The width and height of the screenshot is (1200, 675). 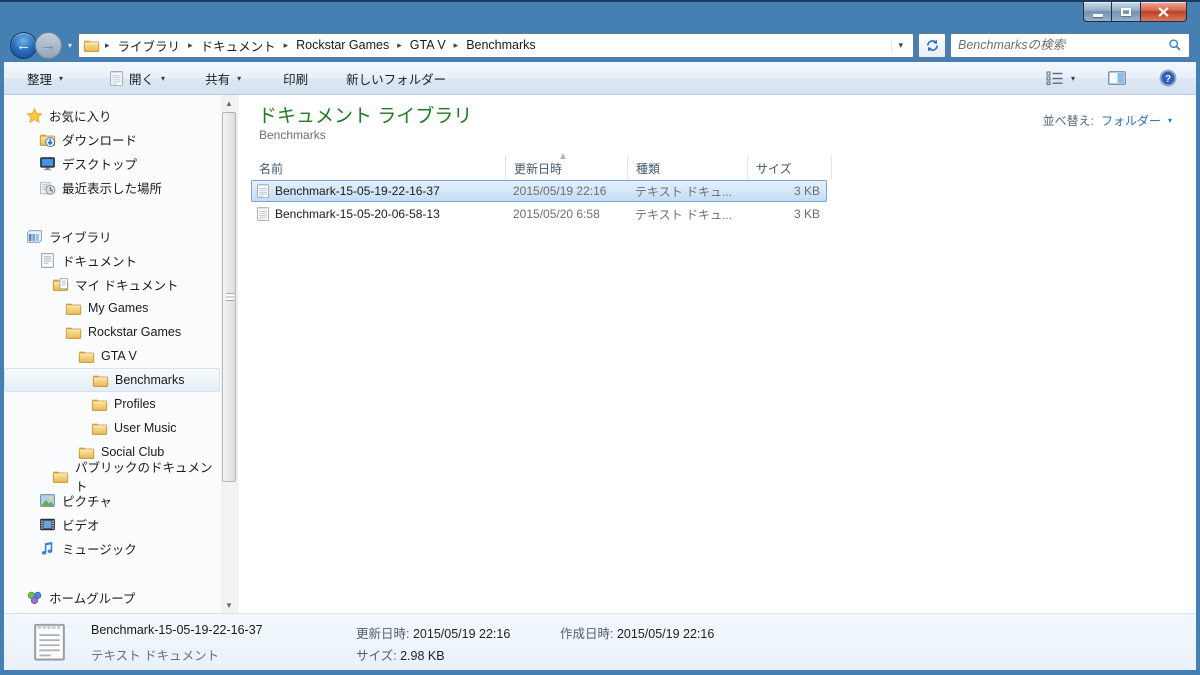 What do you see at coordinates (600, 78) in the screenshot?
I see `command-toolbar: 整理 ▾ 開く ▾ 共有 ▾ 印刷 新しいフォルダー ▾` at bounding box center [600, 78].